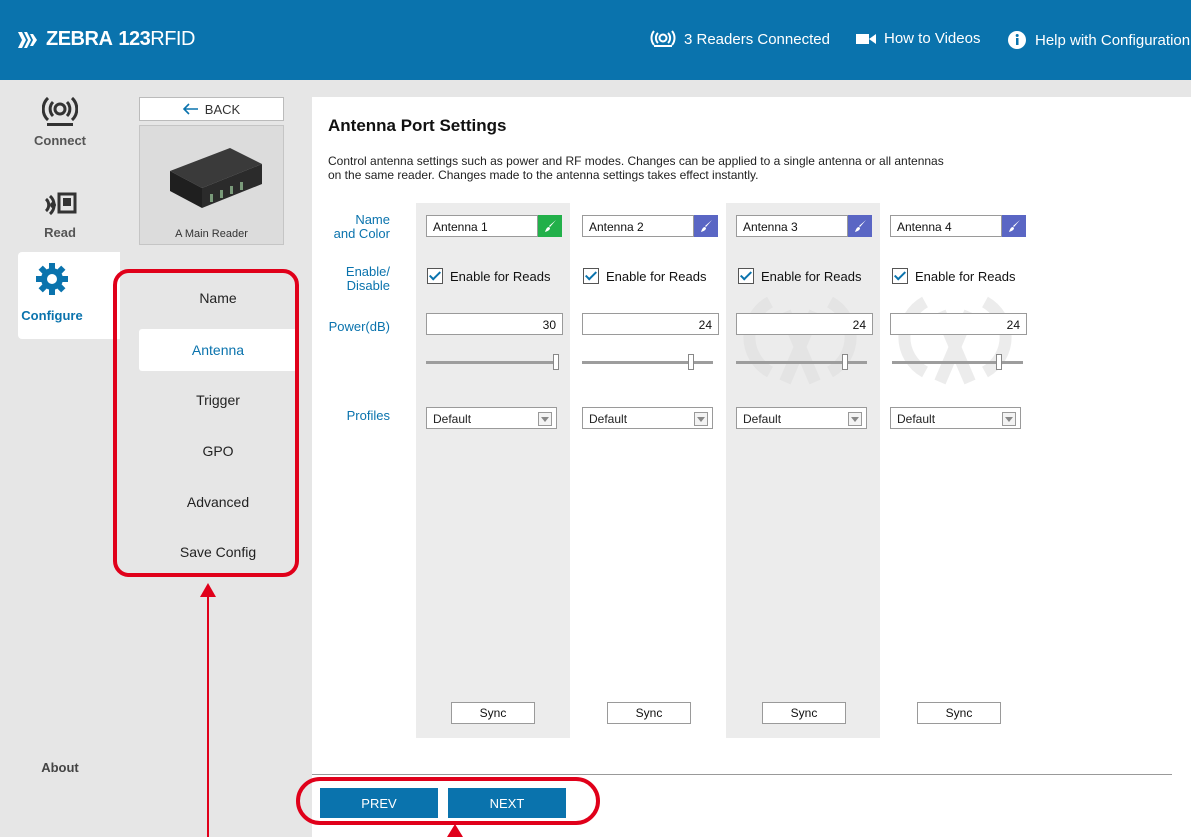 The width and height of the screenshot is (1191, 837). What do you see at coordinates (52, 279) in the screenshot?
I see `gear-icon` at bounding box center [52, 279].